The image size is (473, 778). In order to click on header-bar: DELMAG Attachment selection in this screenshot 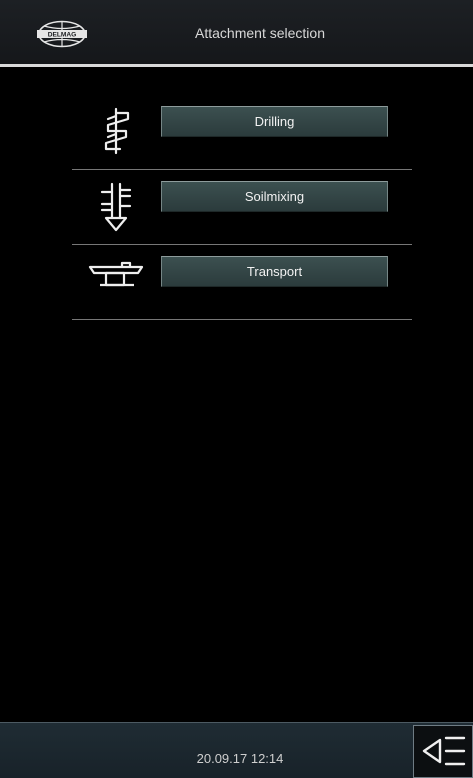, I will do `click(236, 32)`.